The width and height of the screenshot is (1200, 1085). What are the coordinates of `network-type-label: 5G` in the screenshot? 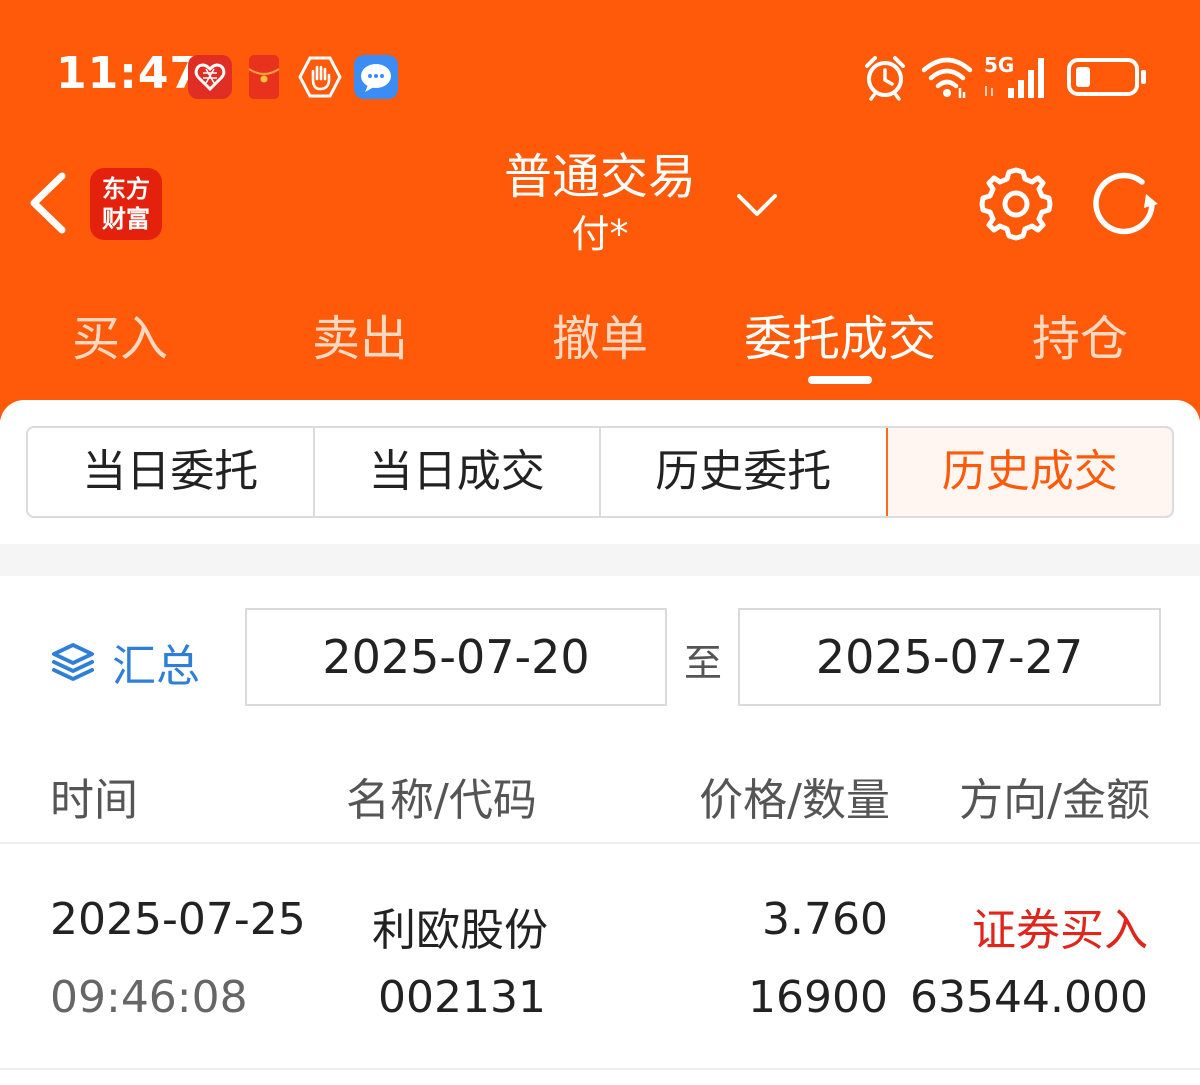 It's located at (999, 65).